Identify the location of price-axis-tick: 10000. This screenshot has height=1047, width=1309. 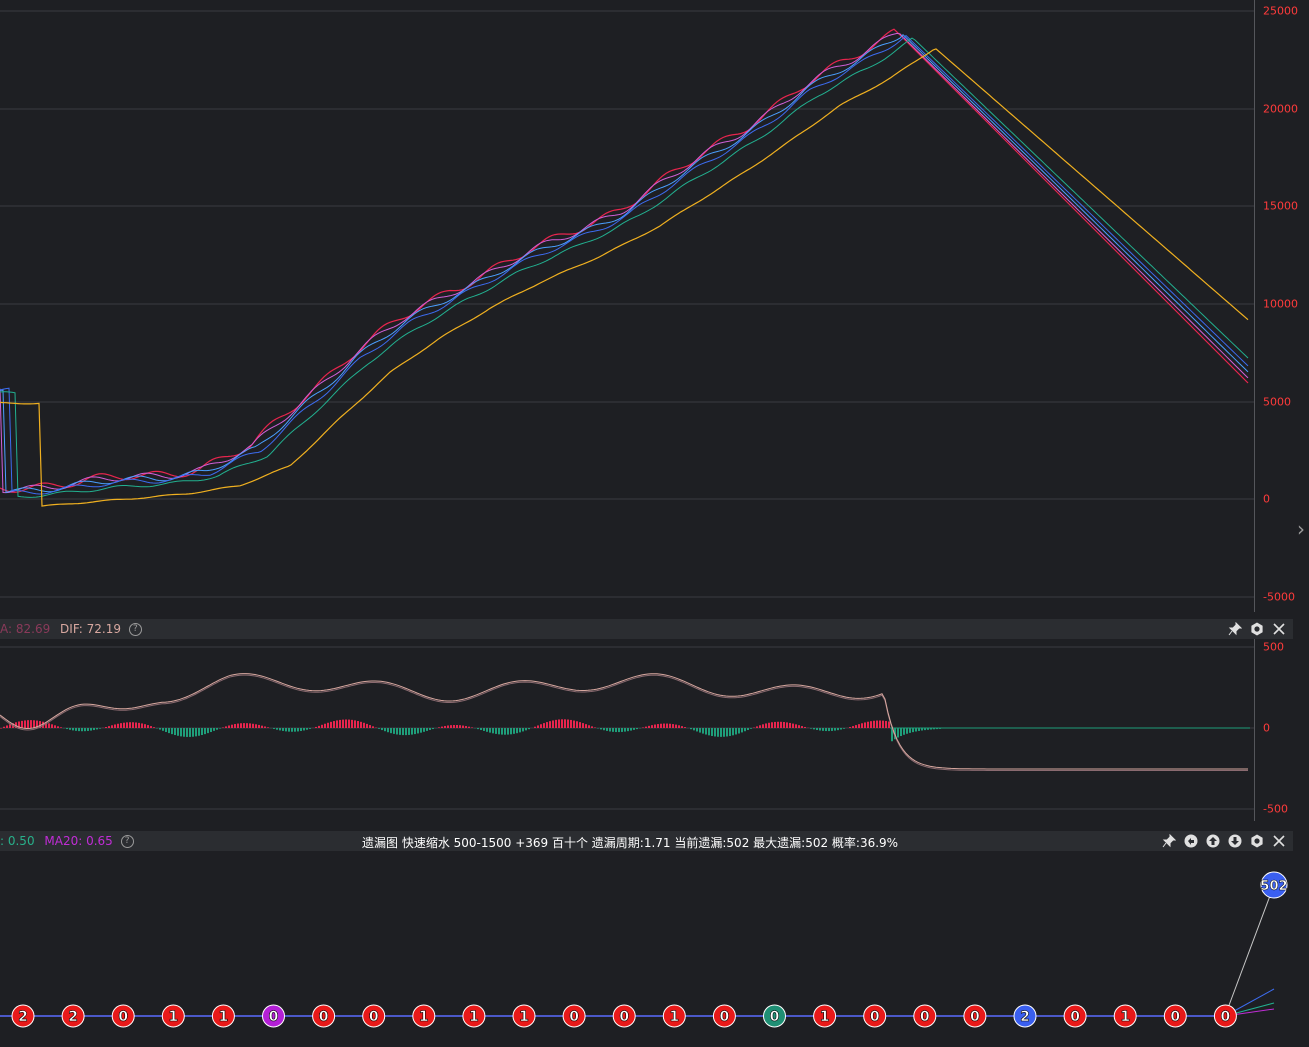
(1280, 304).